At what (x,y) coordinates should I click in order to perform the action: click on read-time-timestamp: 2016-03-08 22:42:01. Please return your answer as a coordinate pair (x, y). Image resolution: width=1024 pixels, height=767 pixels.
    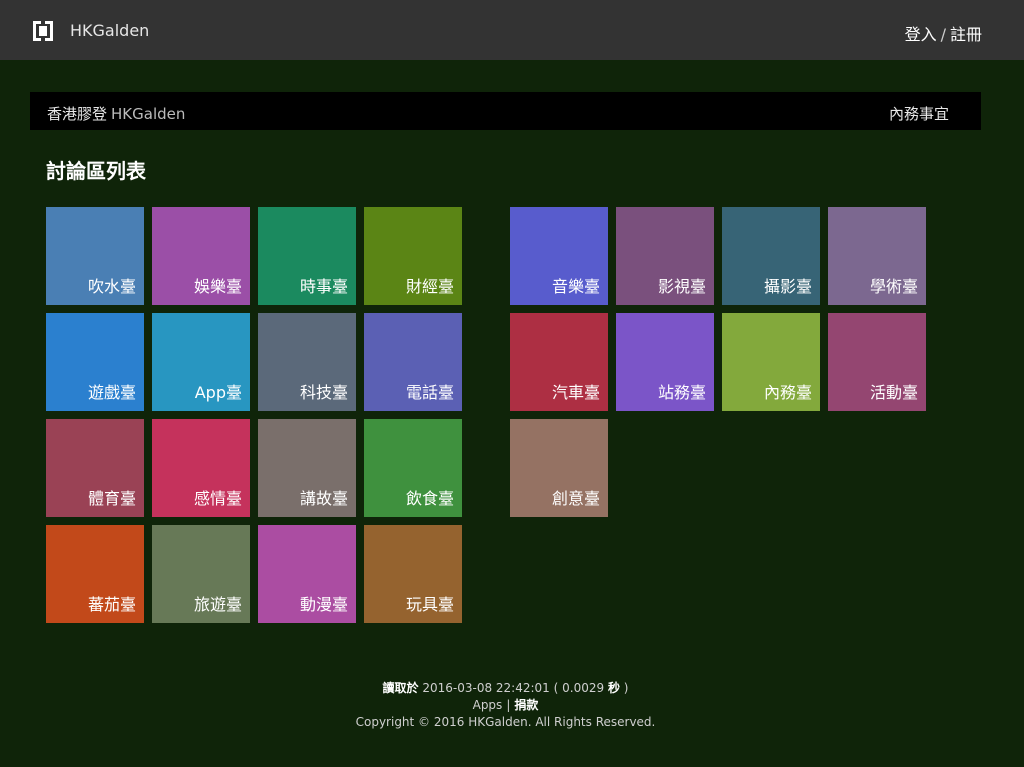
    Looking at the image, I should click on (486, 688).